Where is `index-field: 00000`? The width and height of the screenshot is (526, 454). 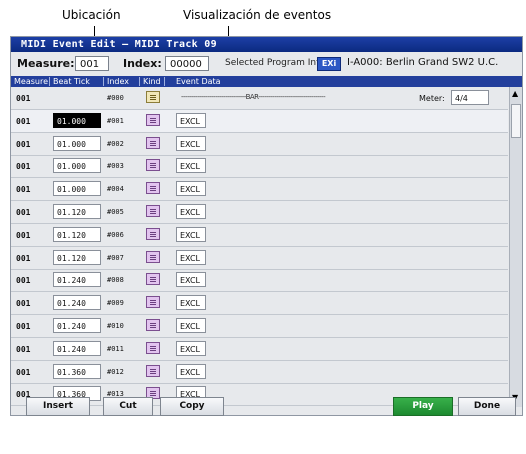 index-field: 00000 is located at coordinates (187, 63).